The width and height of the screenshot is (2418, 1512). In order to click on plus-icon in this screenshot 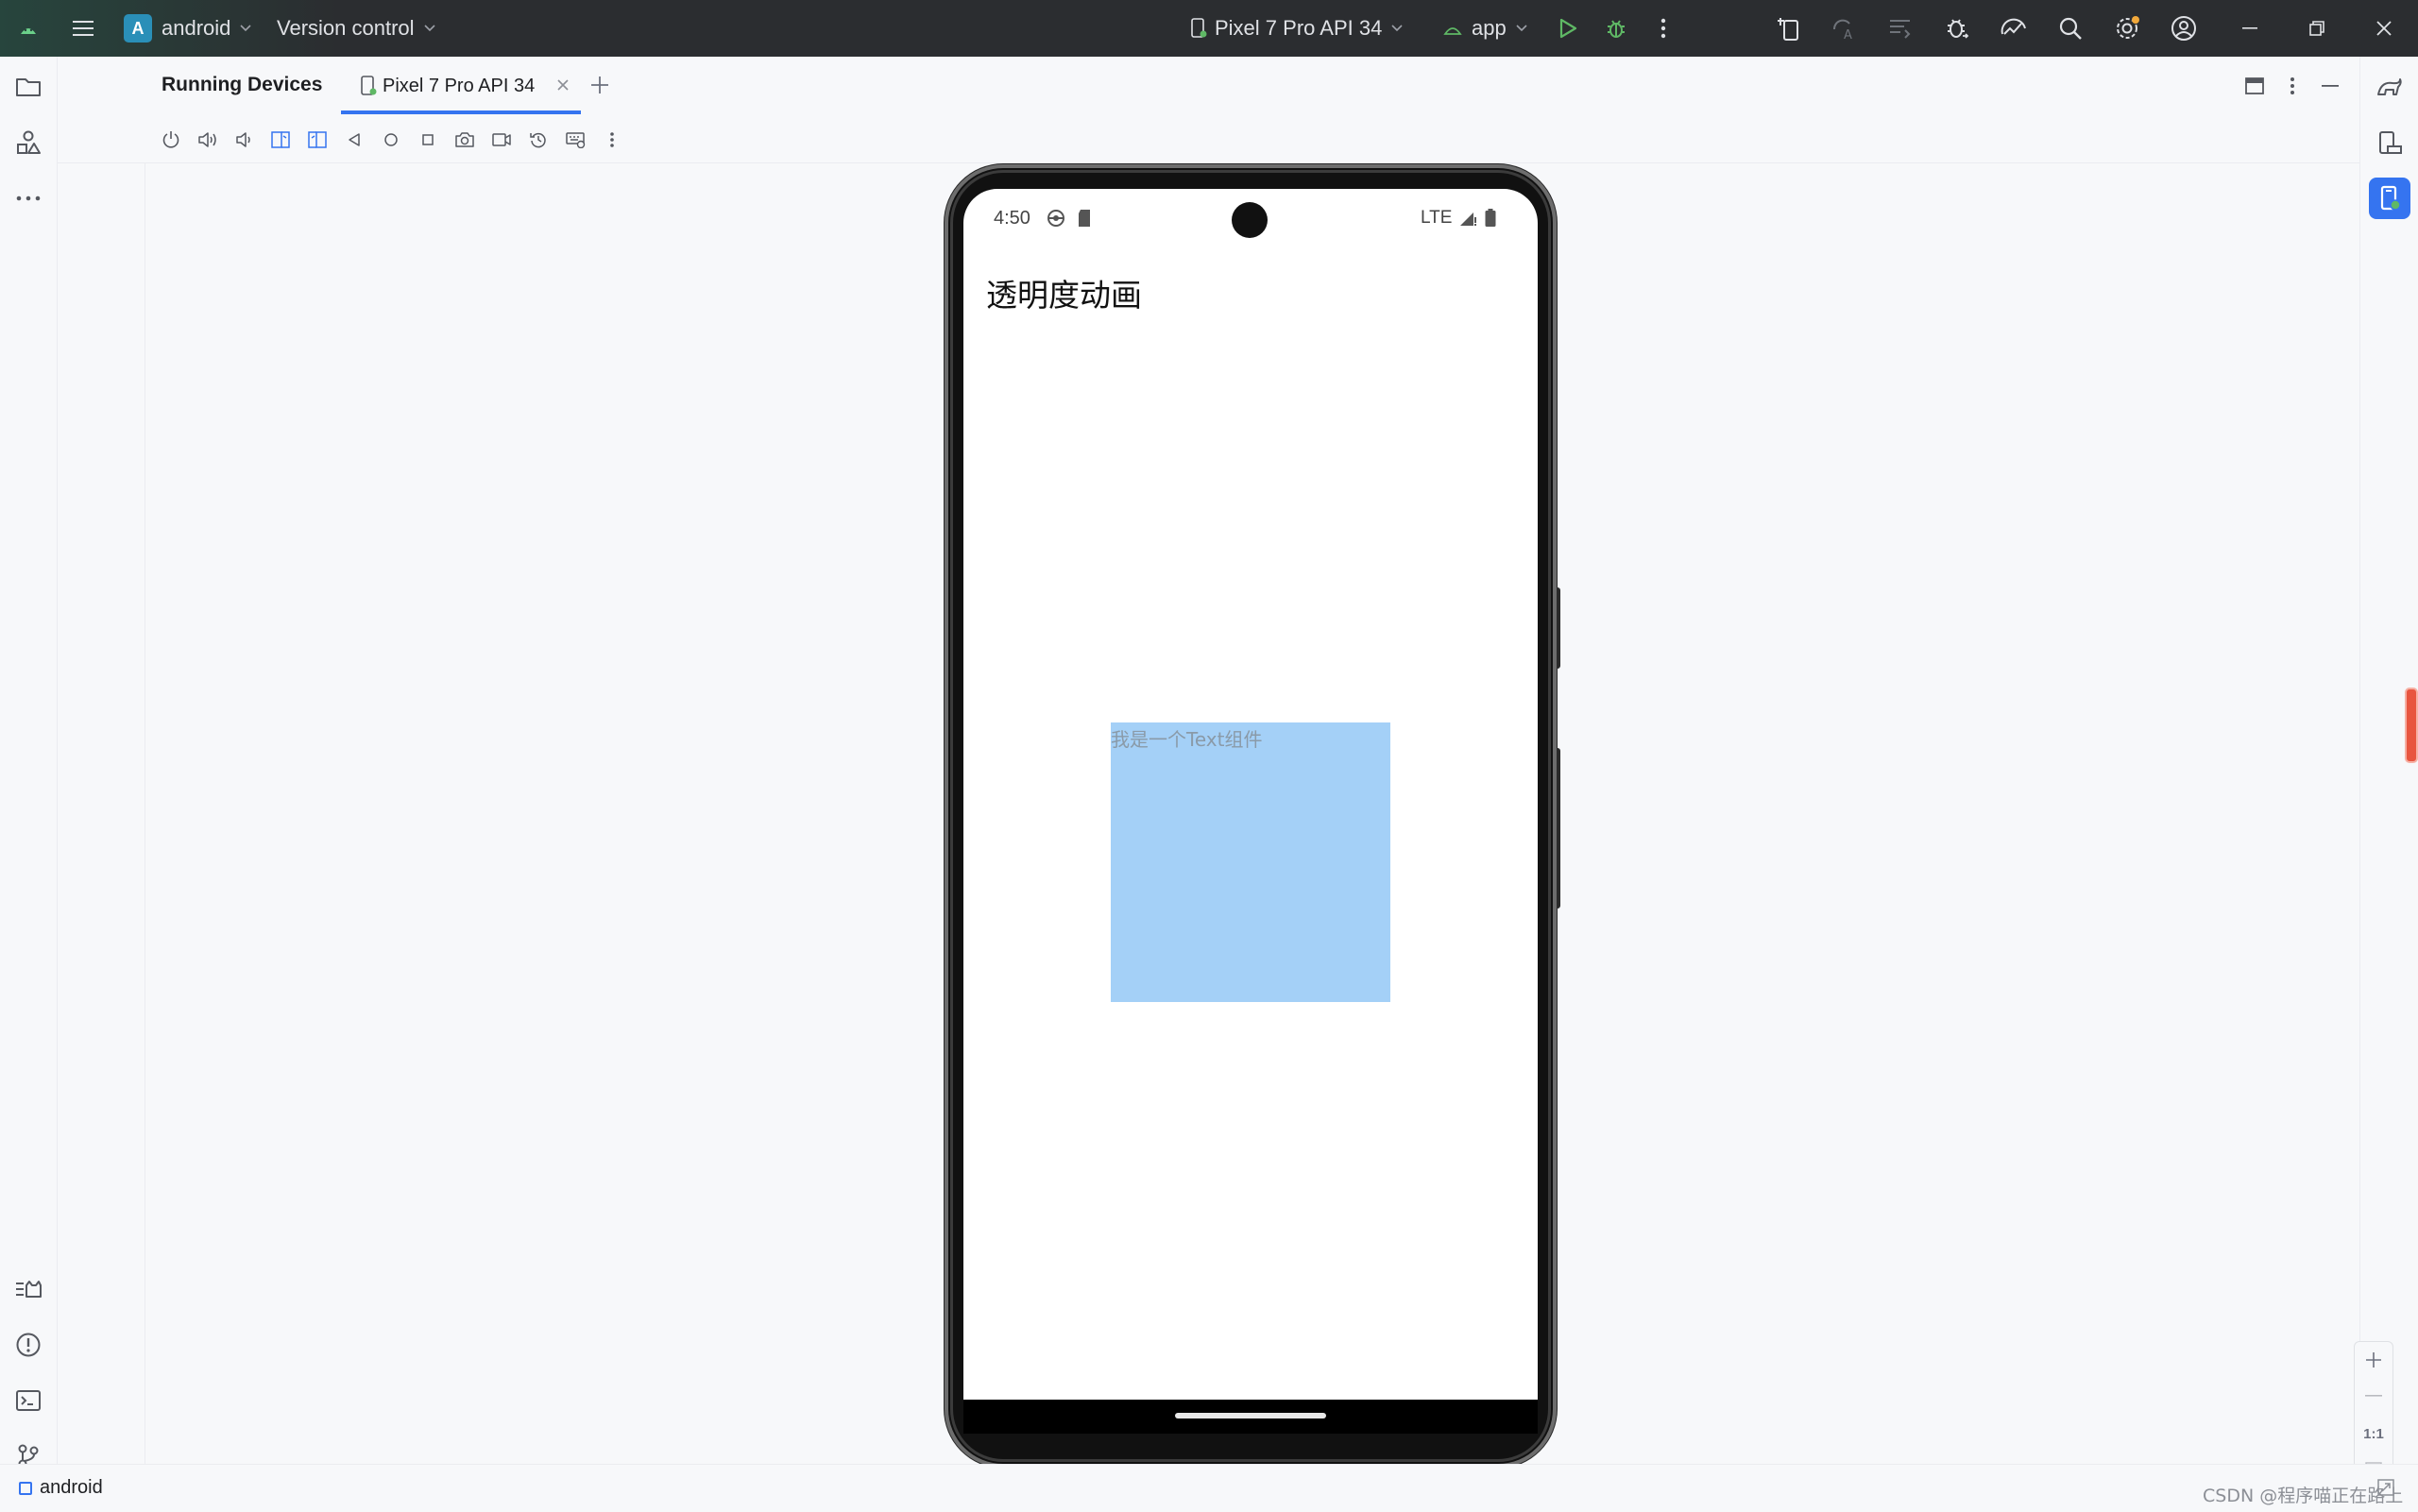, I will do `click(599, 85)`.